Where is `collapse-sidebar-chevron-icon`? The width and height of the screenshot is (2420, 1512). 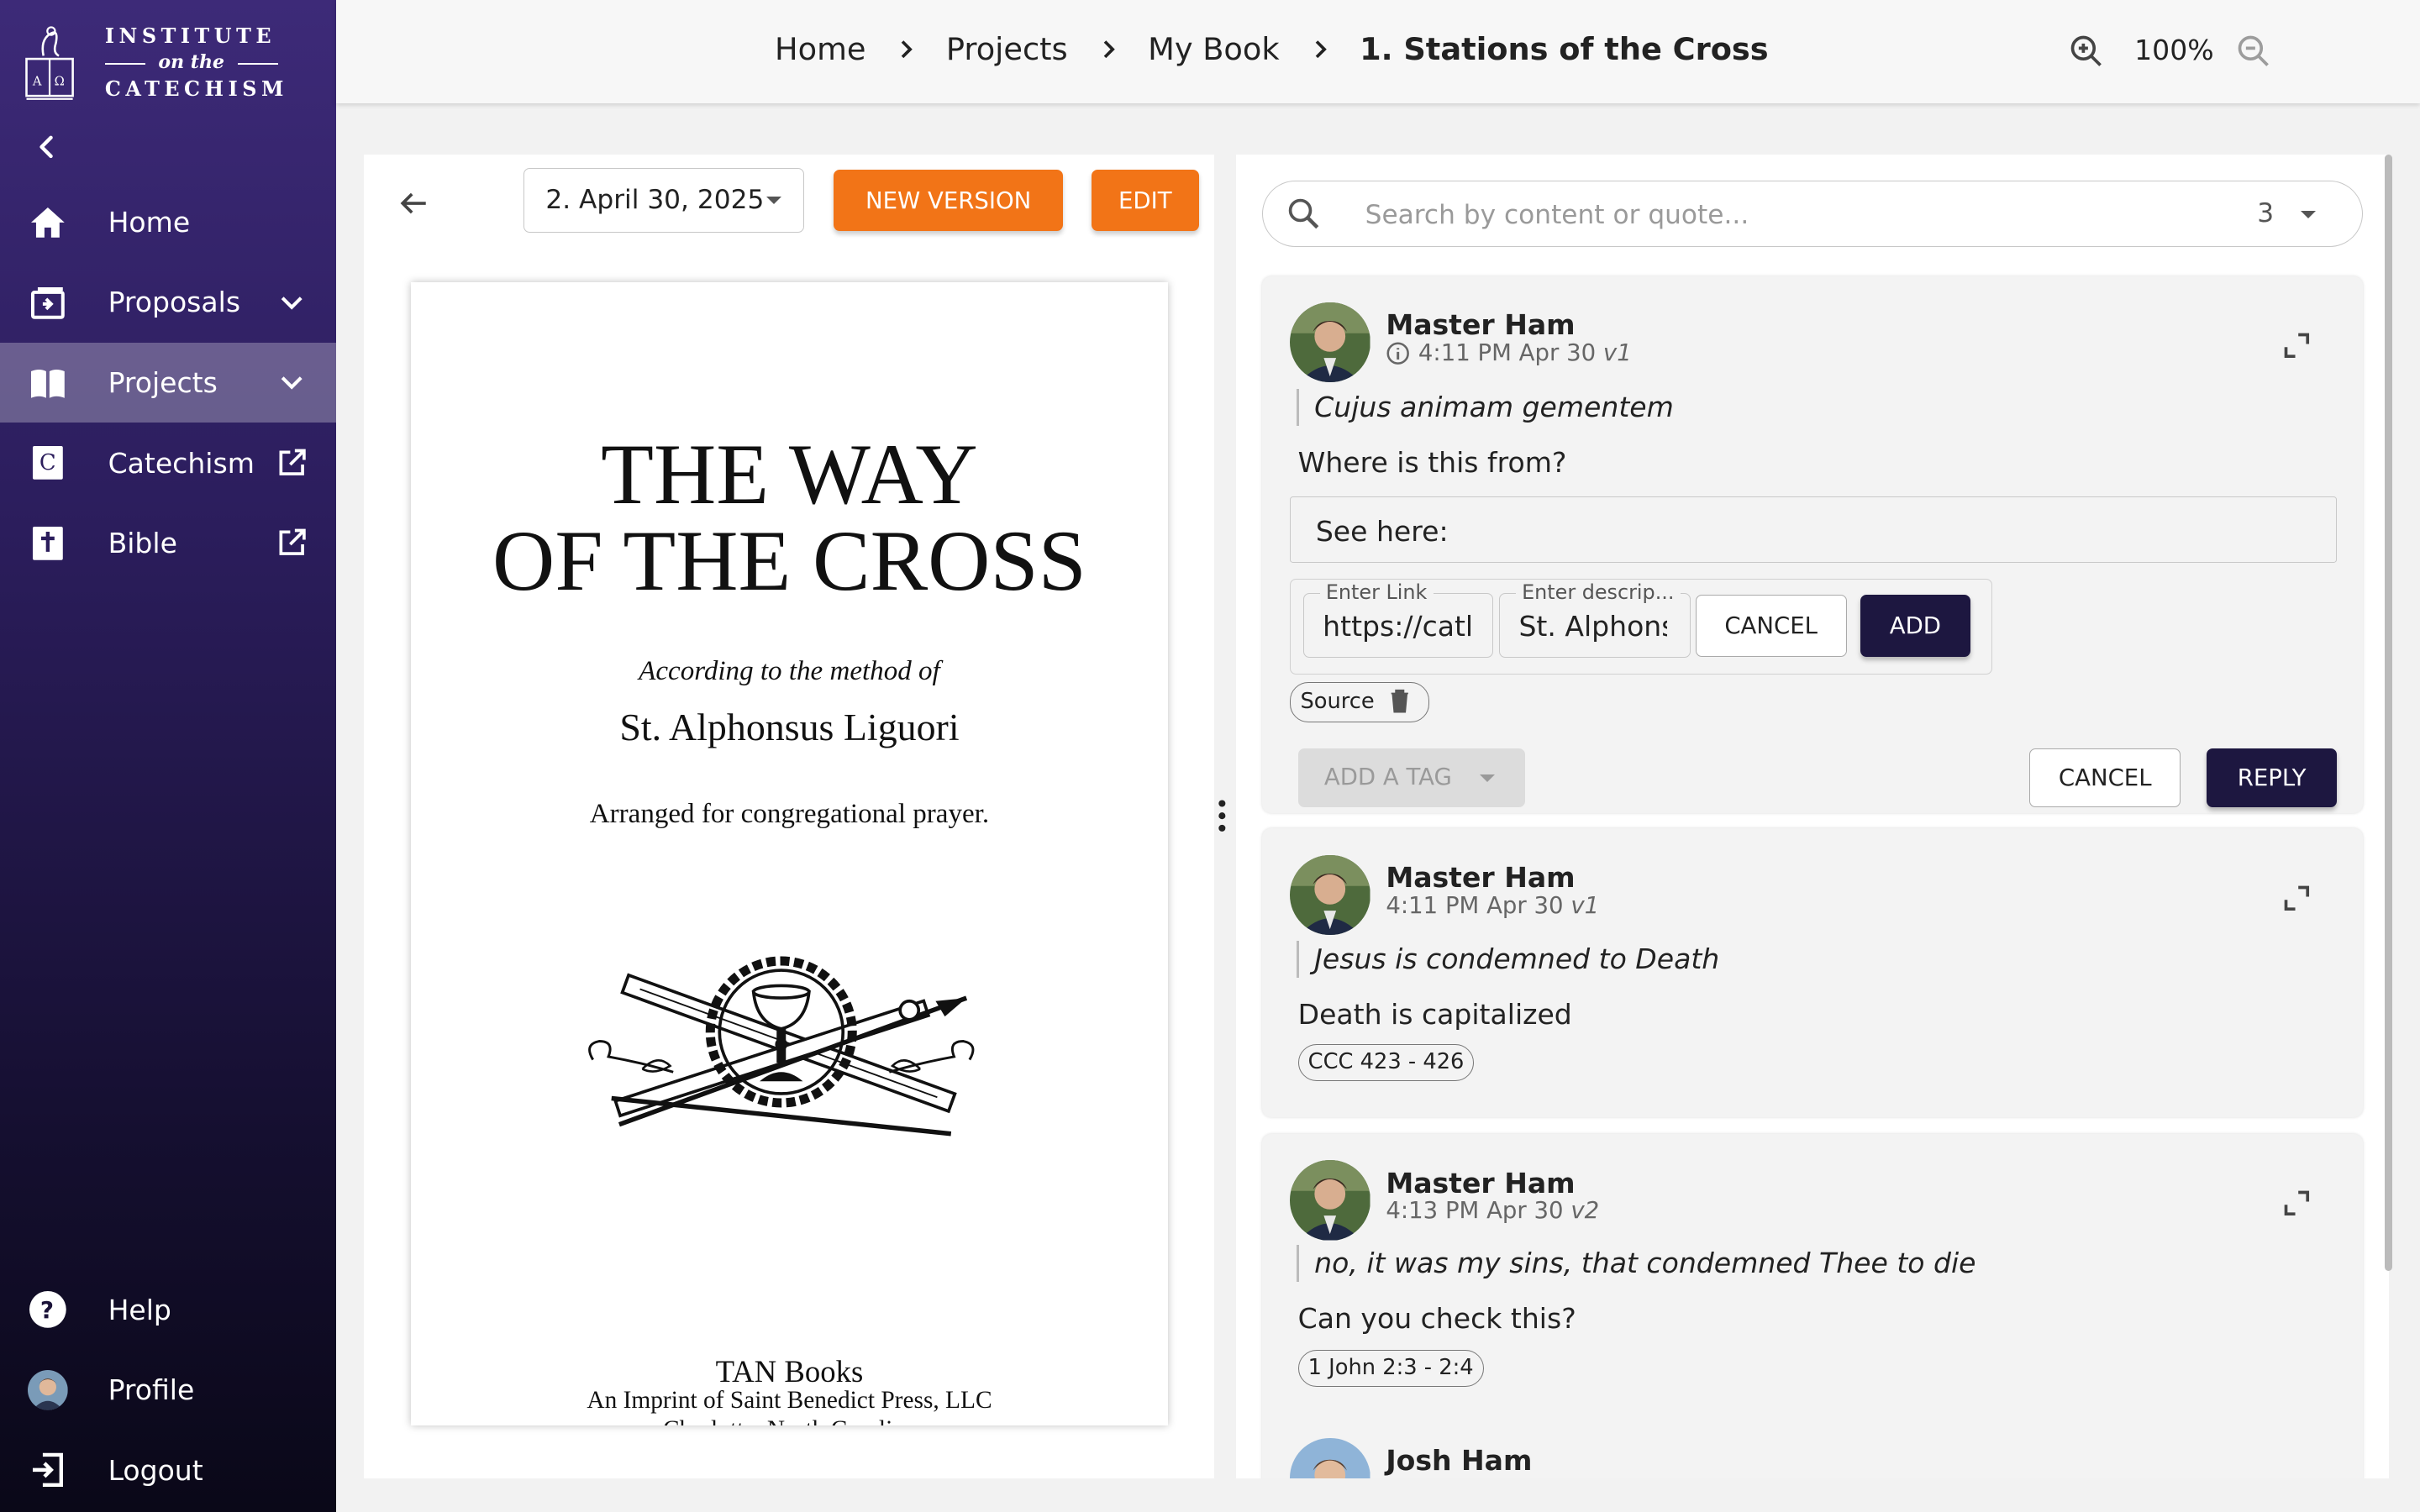
collapse-sidebar-chevron-icon is located at coordinates (46, 147).